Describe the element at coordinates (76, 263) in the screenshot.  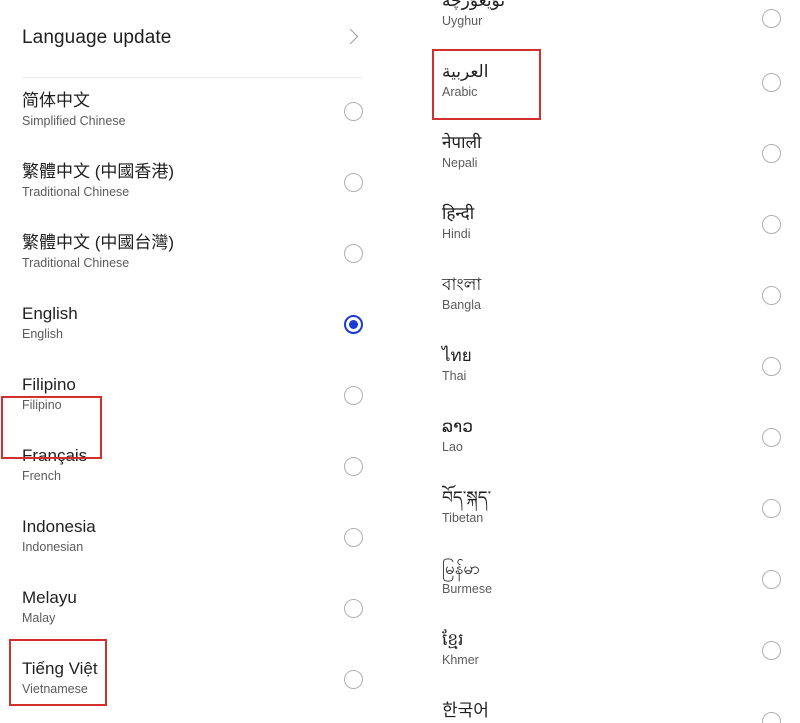
I see `language-english-name: Traditional Chinese` at that location.